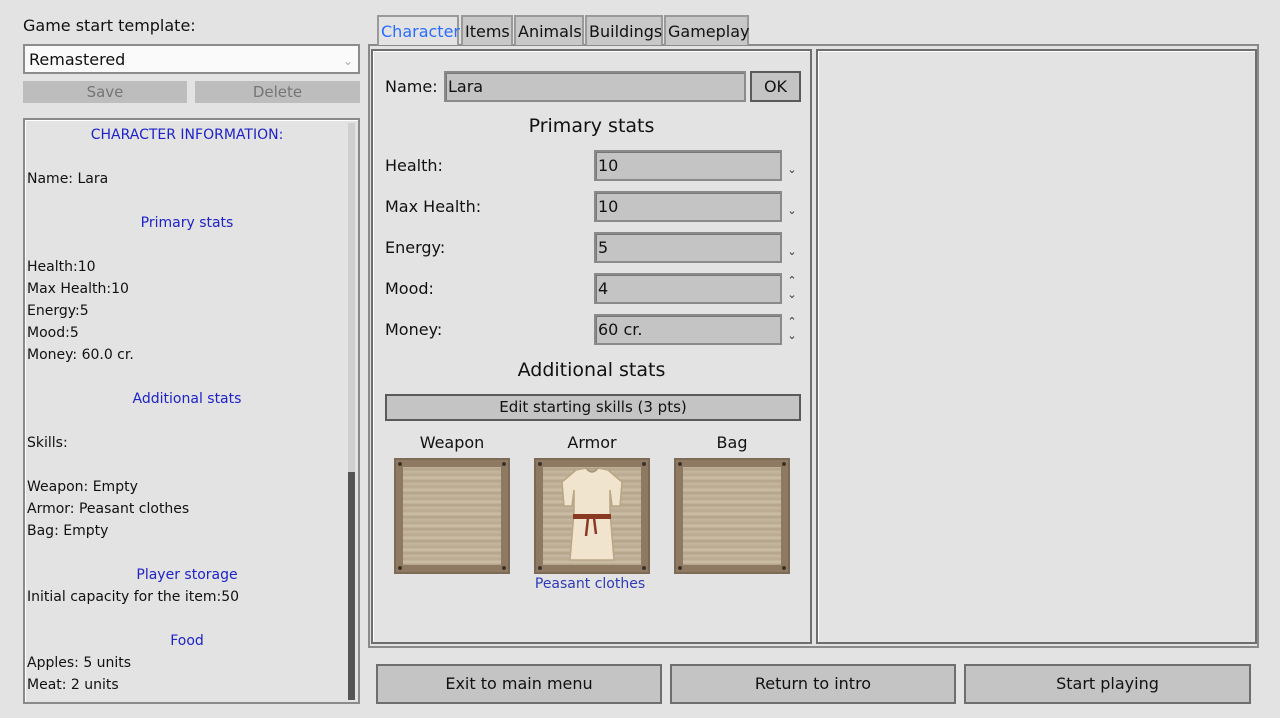 This screenshot has height=718, width=1280. What do you see at coordinates (347, 61) in the screenshot?
I see `chevron-down-icon: ⌄` at bounding box center [347, 61].